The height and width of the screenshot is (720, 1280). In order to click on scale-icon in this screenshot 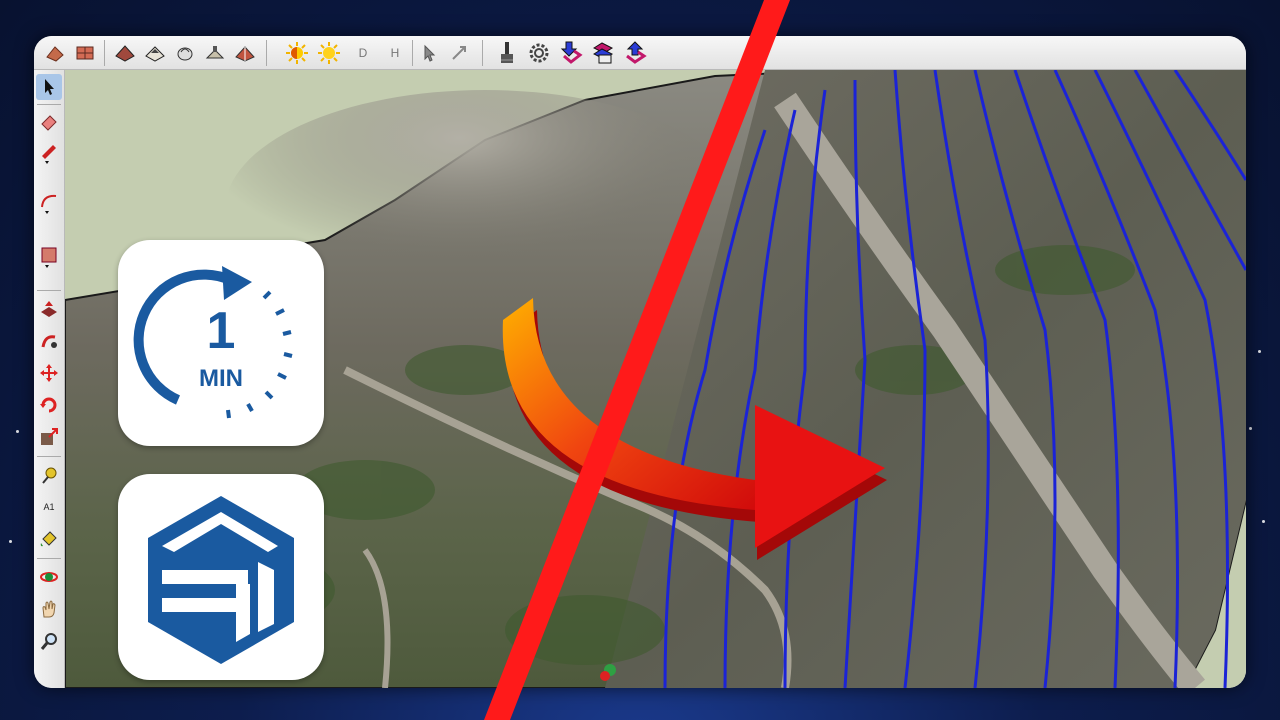, I will do `click(49, 437)`.